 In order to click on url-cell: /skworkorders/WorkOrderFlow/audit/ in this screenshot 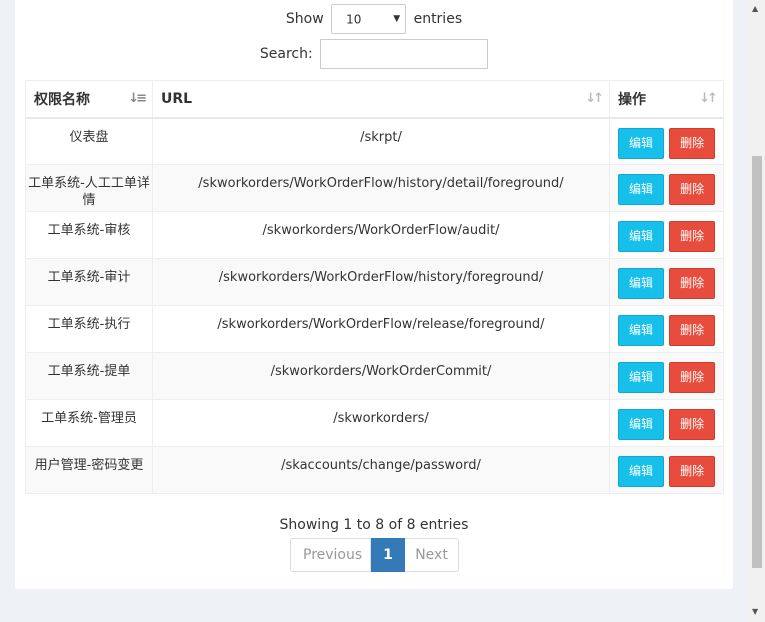, I will do `click(381, 235)`.